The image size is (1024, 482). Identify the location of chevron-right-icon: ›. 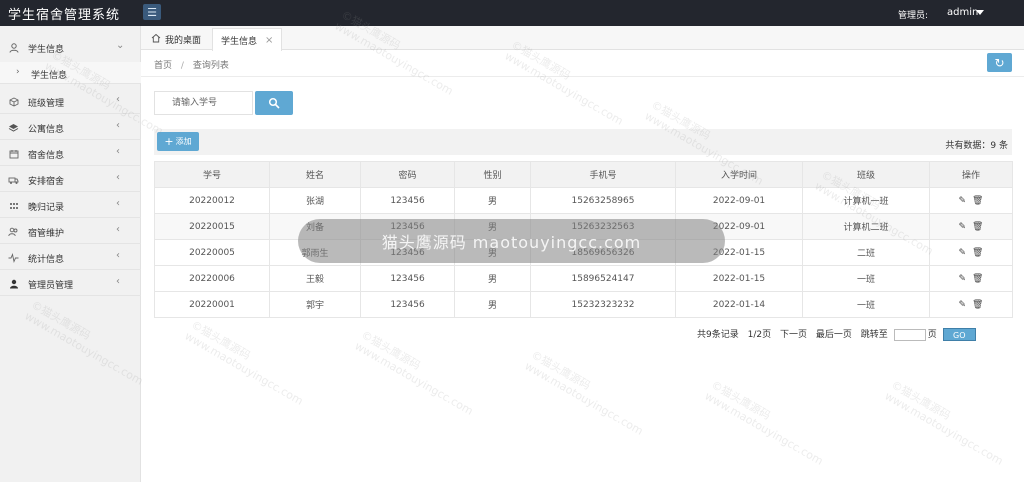
(18, 72).